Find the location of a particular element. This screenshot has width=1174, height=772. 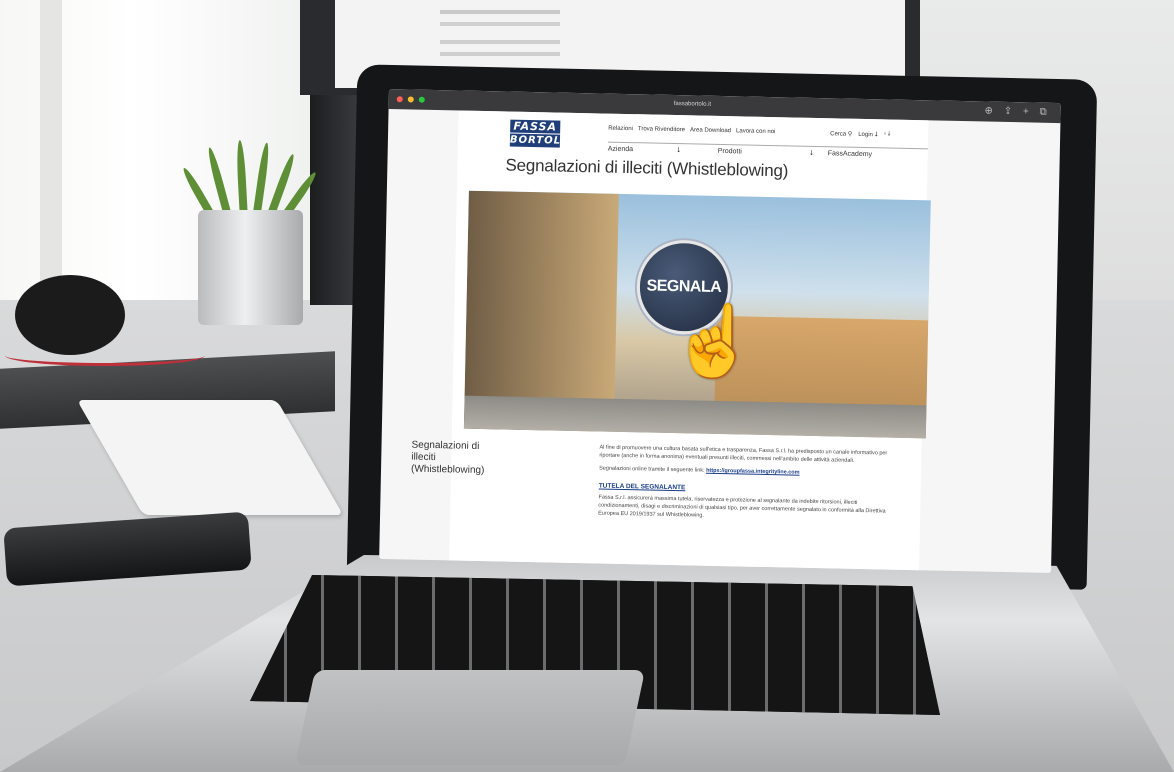

login-link: Login ⭣ is located at coordinates (868, 135).